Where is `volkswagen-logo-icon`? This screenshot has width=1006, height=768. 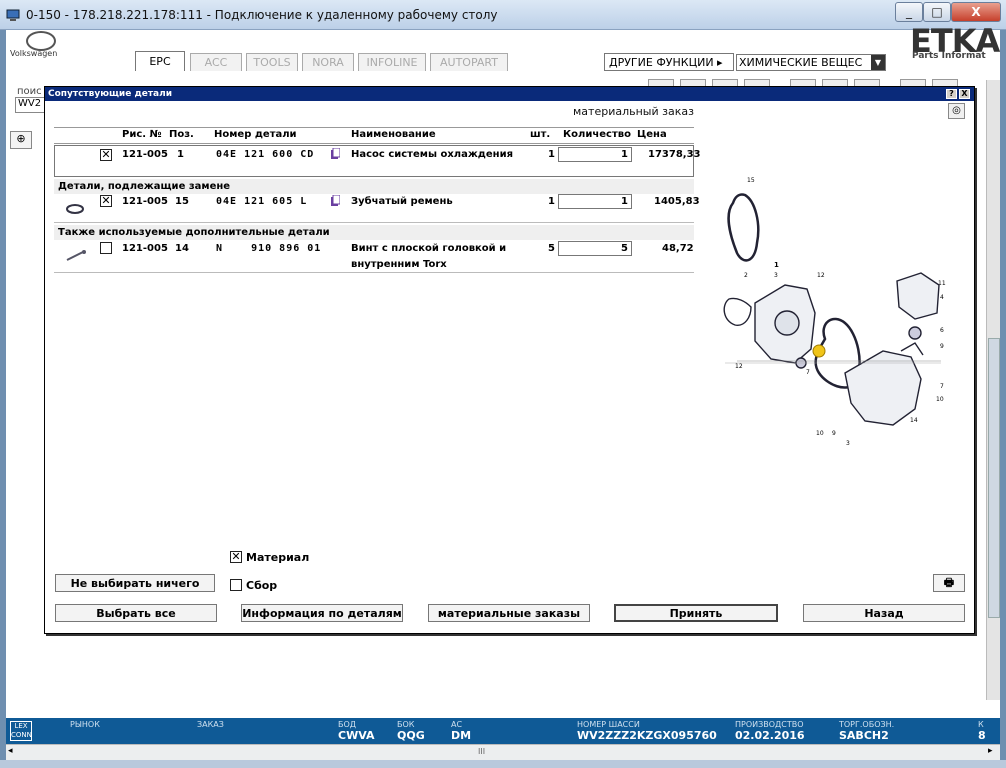
volkswagen-logo-icon is located at coordinates (41, 41).